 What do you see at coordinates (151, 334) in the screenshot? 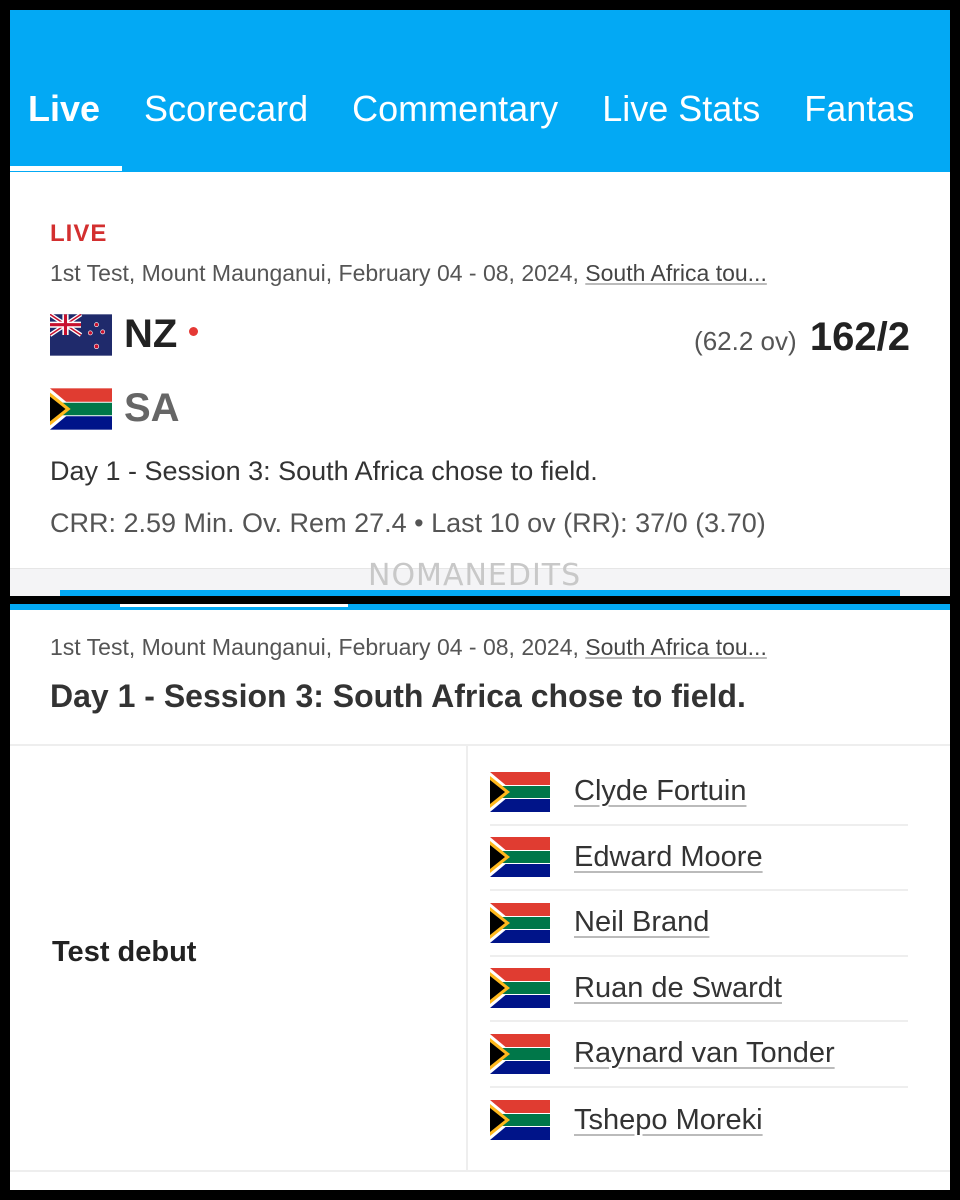
I see `team-abbr: NZ` at bounding box center [151, 334].